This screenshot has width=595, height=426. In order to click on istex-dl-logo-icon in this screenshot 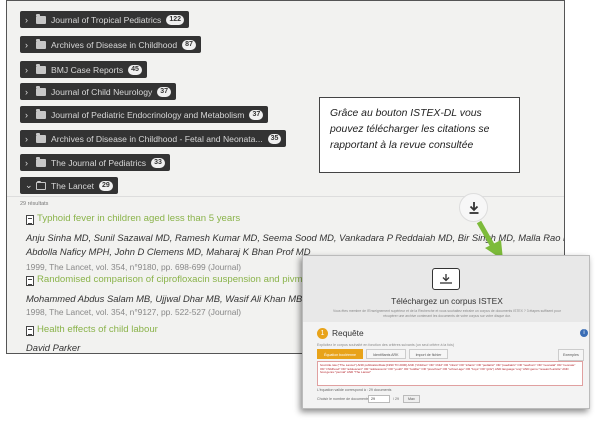, I will do `click(446, 279)`.